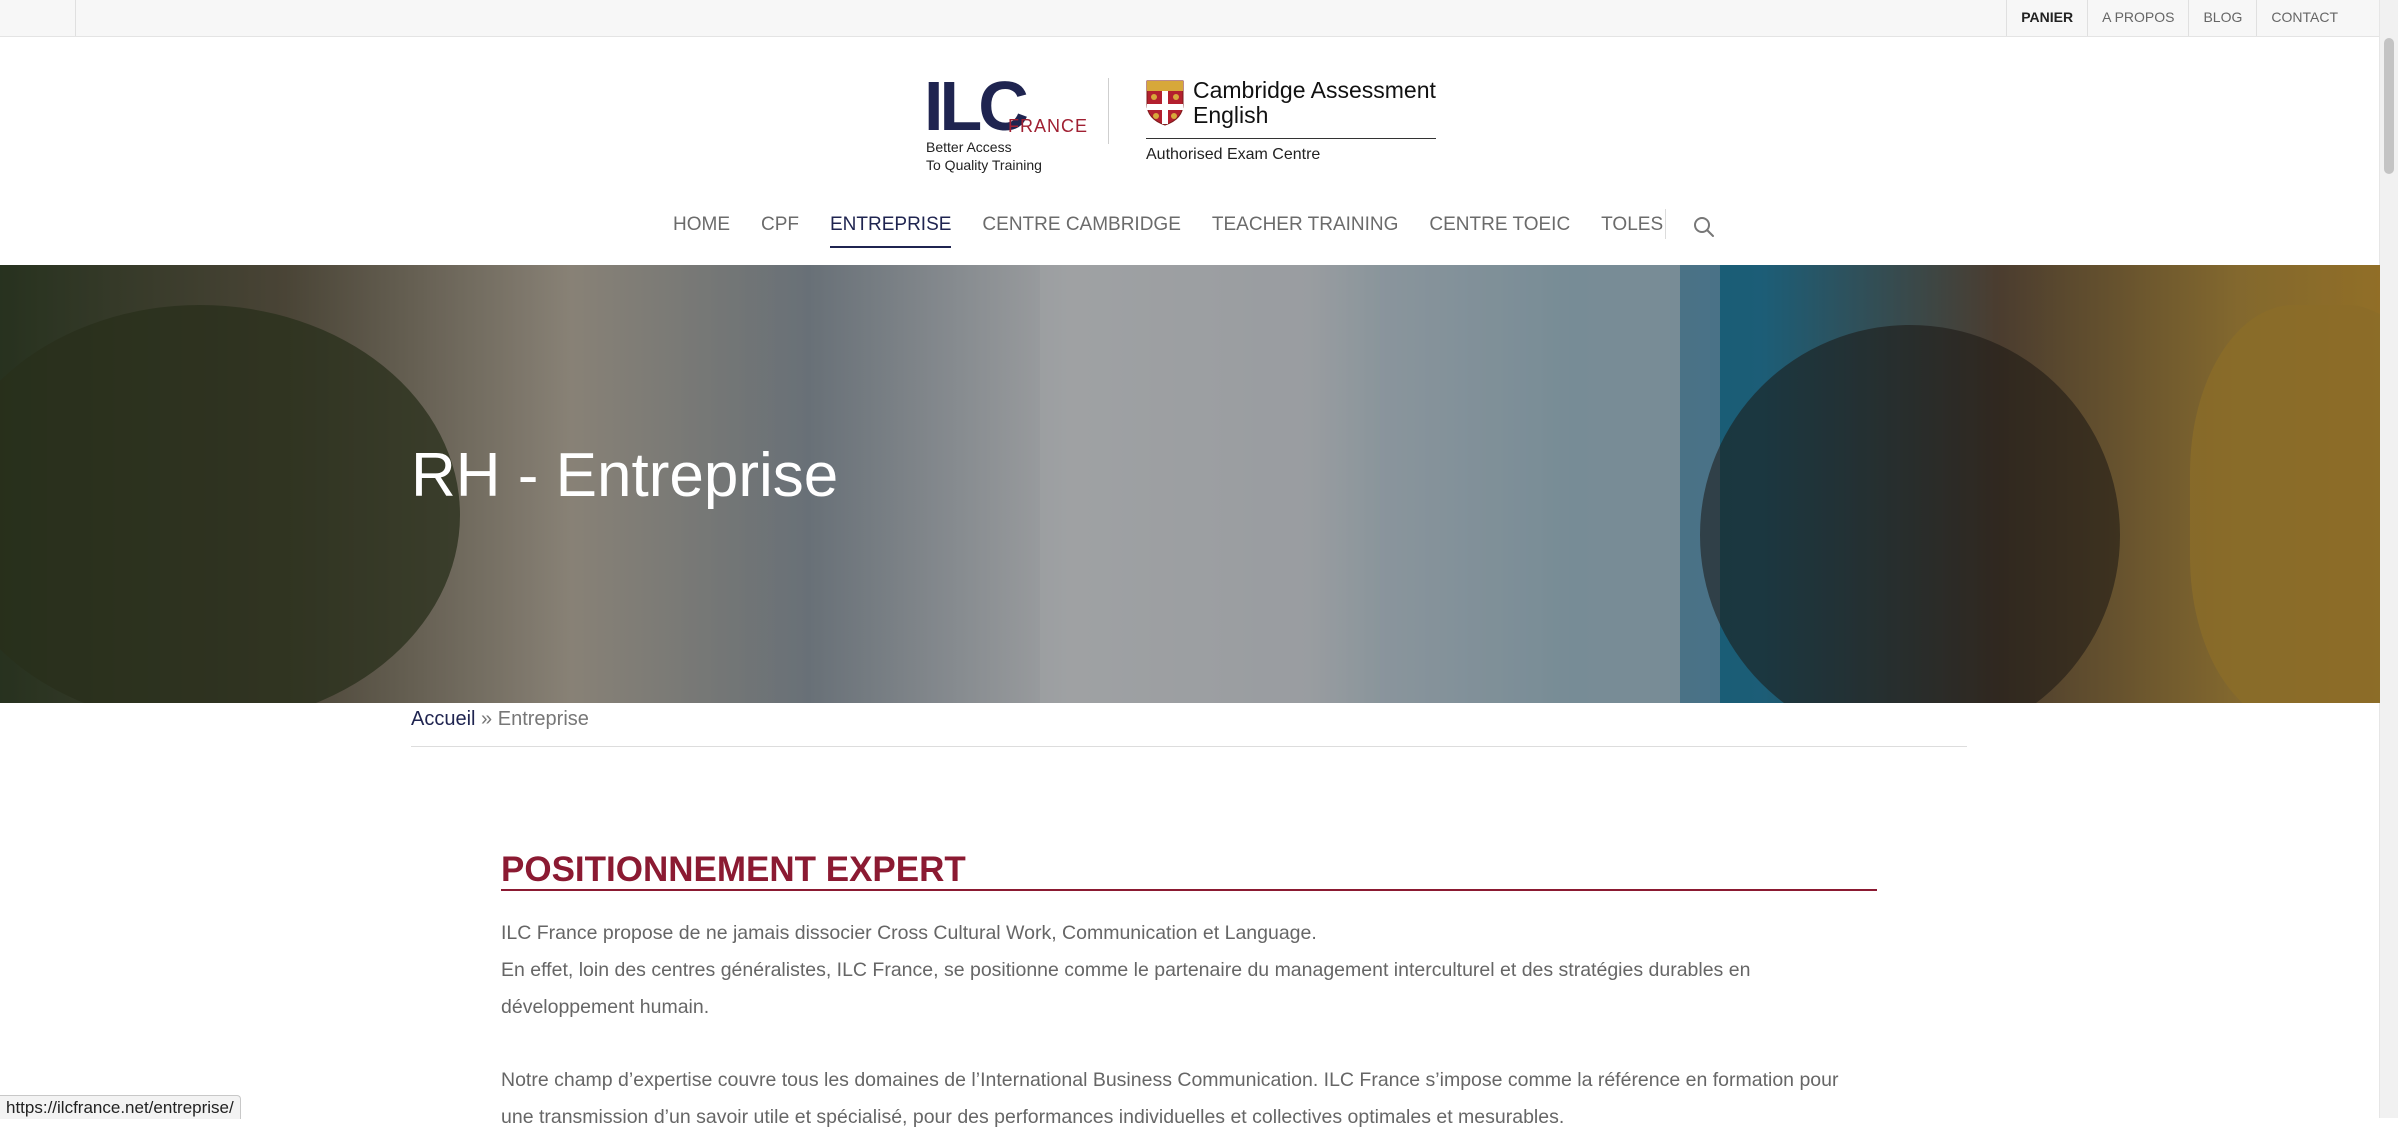  Describe the element at coordinates (1314, 90) in the screenshot. I see `cambridge-name-line1: Cambridge Assessment` at that location.